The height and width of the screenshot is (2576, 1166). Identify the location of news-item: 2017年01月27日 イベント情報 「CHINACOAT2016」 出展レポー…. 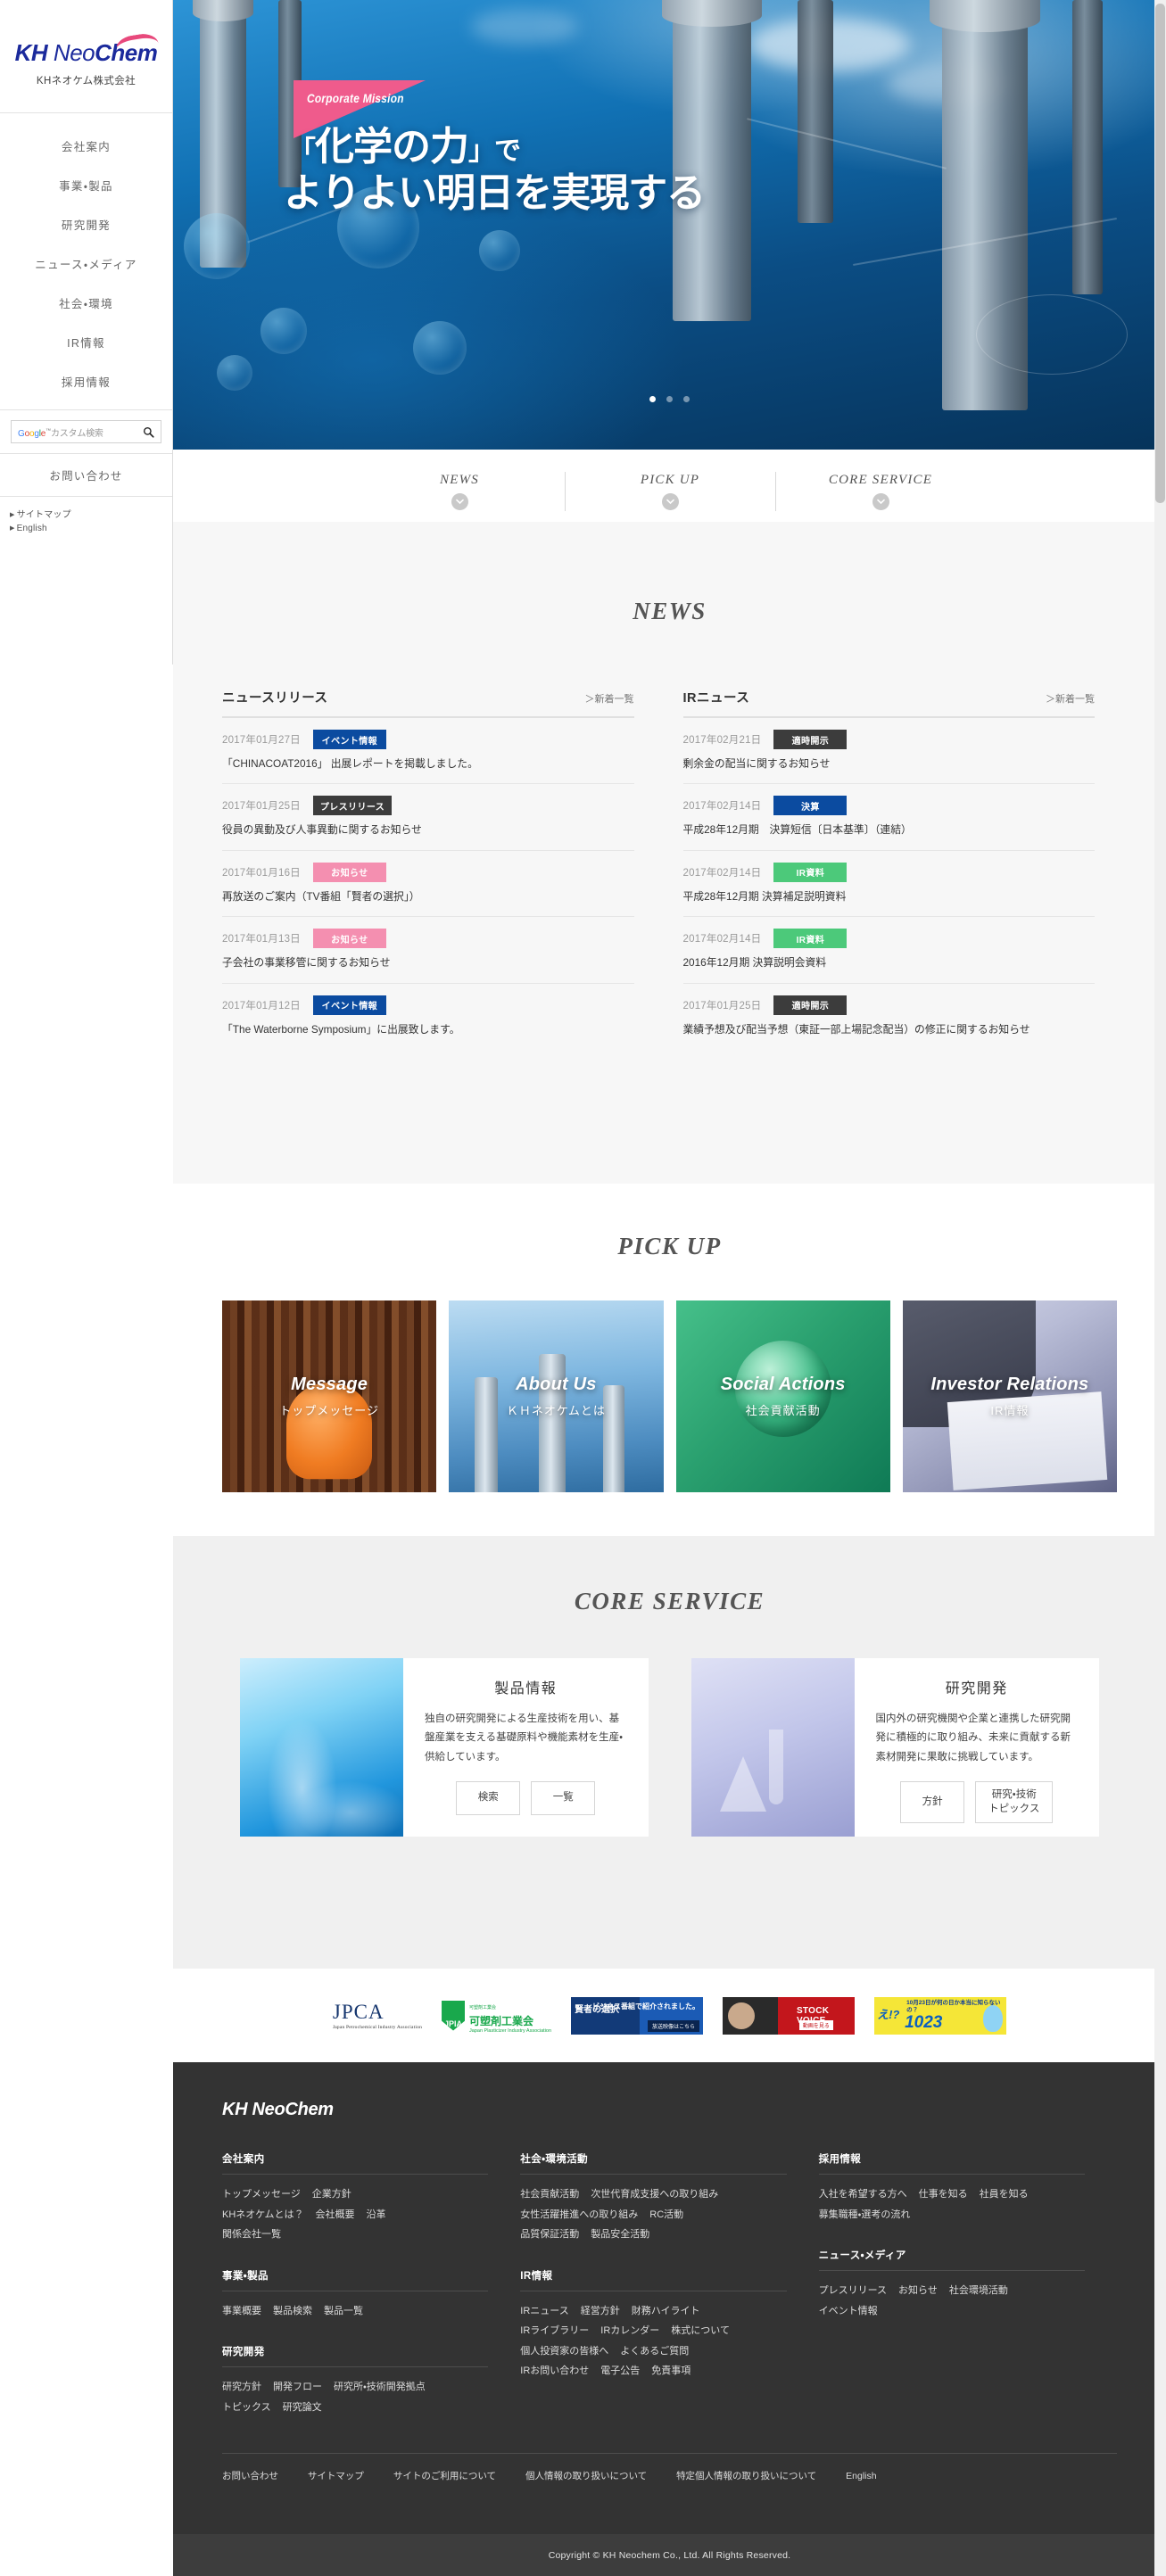
(428, 752).